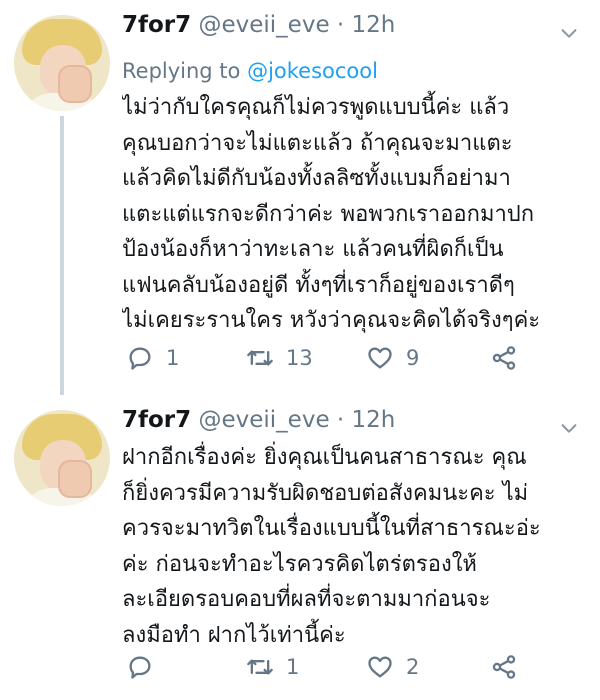 The width and height of the screenshot is (600, 700). I want to click on retweet-button: 13, so click(279, 358).